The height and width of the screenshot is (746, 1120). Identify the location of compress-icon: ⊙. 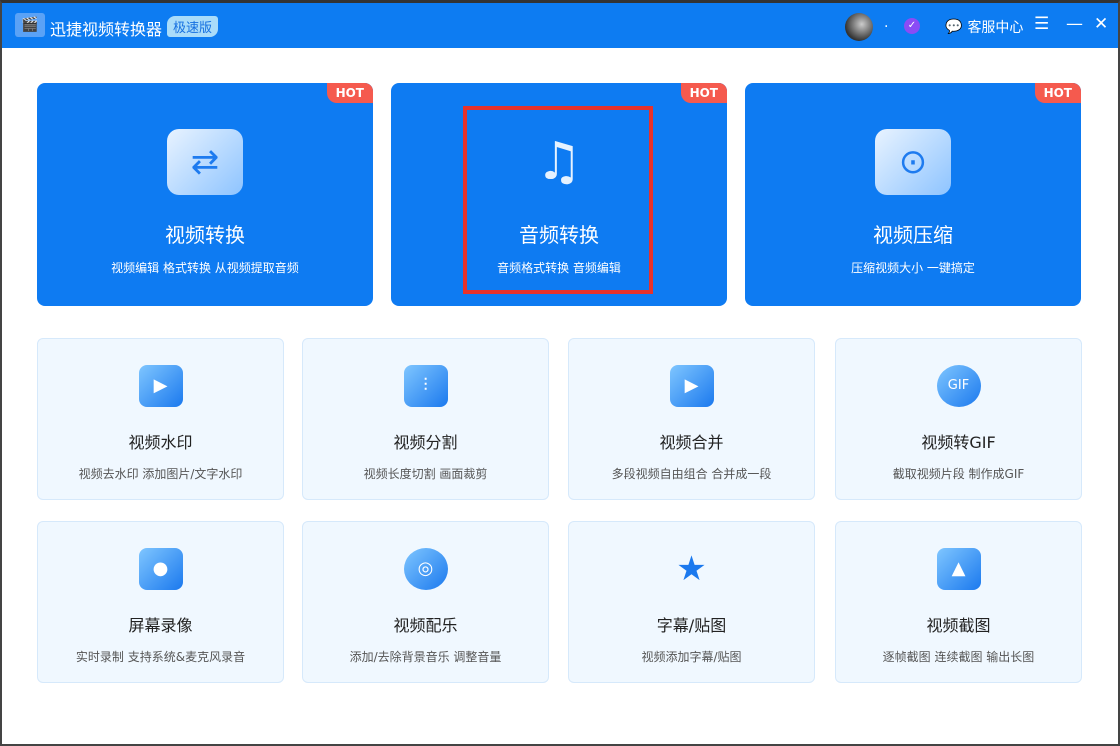
(913, 162).